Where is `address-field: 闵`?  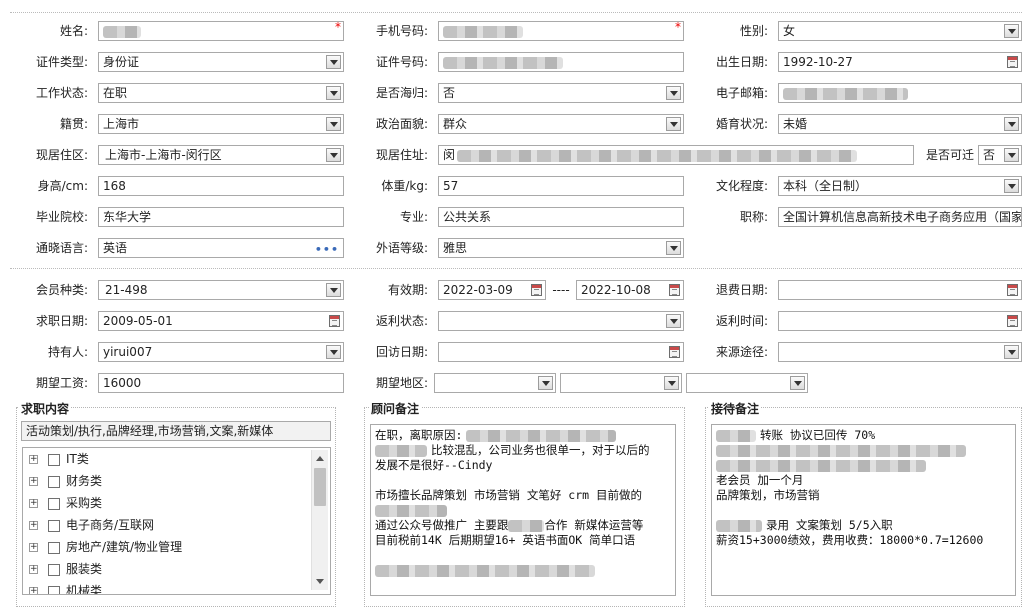
address-field: 闵 is located at coordinates (676, 155).